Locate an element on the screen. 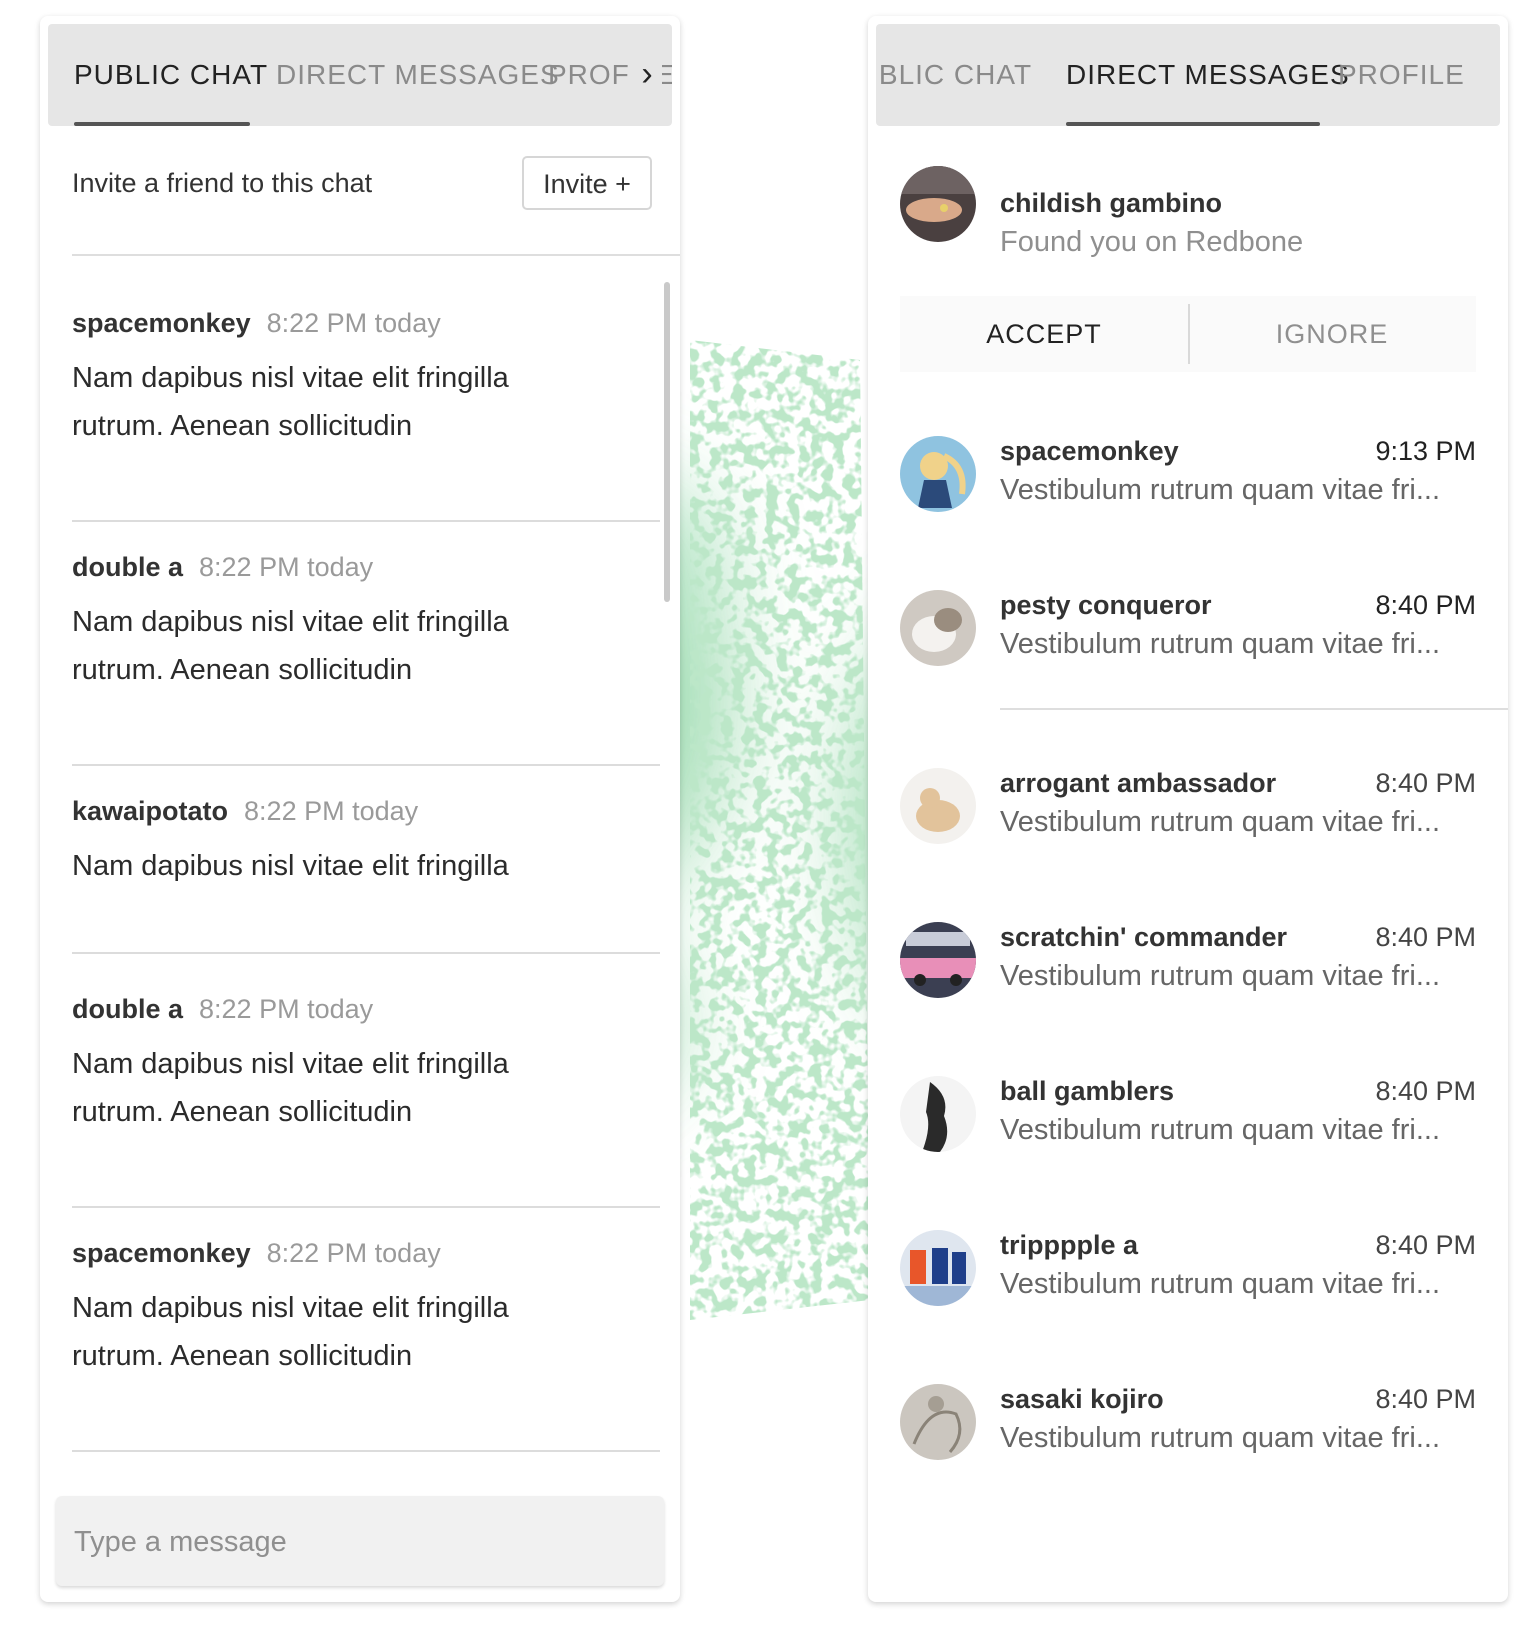 The width and height of the screenshot is (1526, 1634). ignore-button: IGNORE is located at coordinates (1332, 334).